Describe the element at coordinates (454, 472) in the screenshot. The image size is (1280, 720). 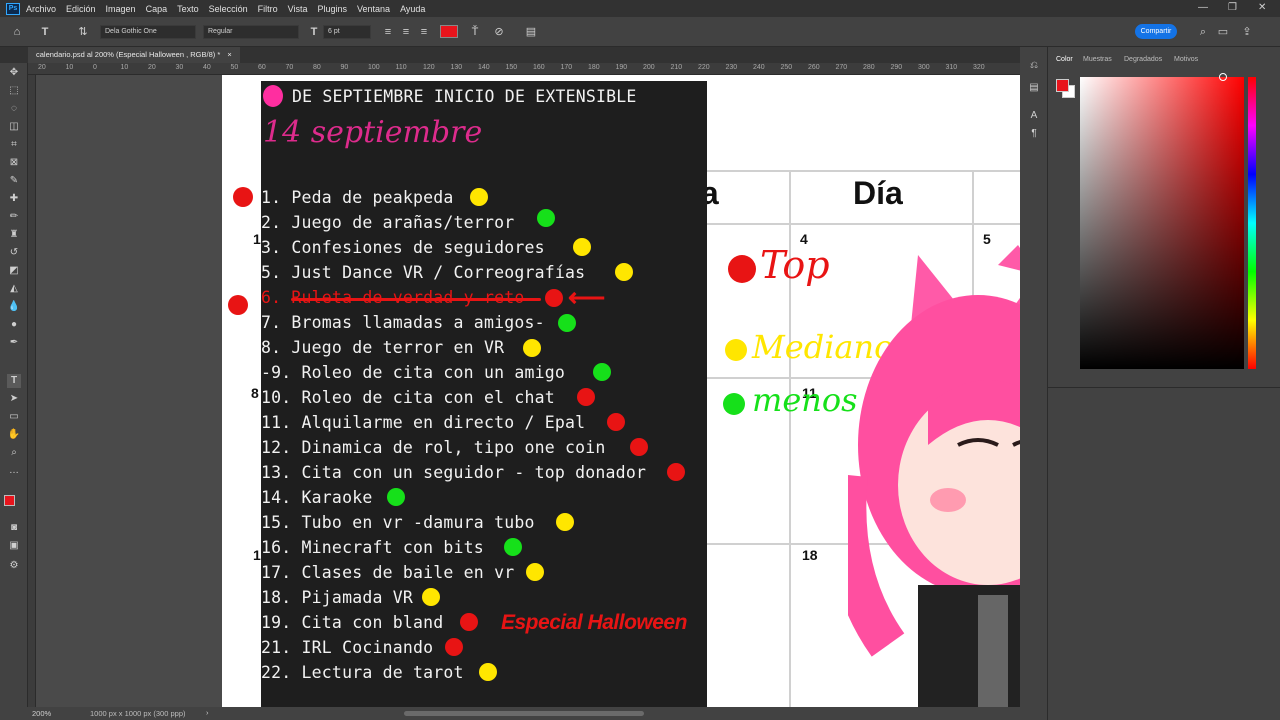
I see `list-item: 13. Cita con un seguidor - top donador` at that location.